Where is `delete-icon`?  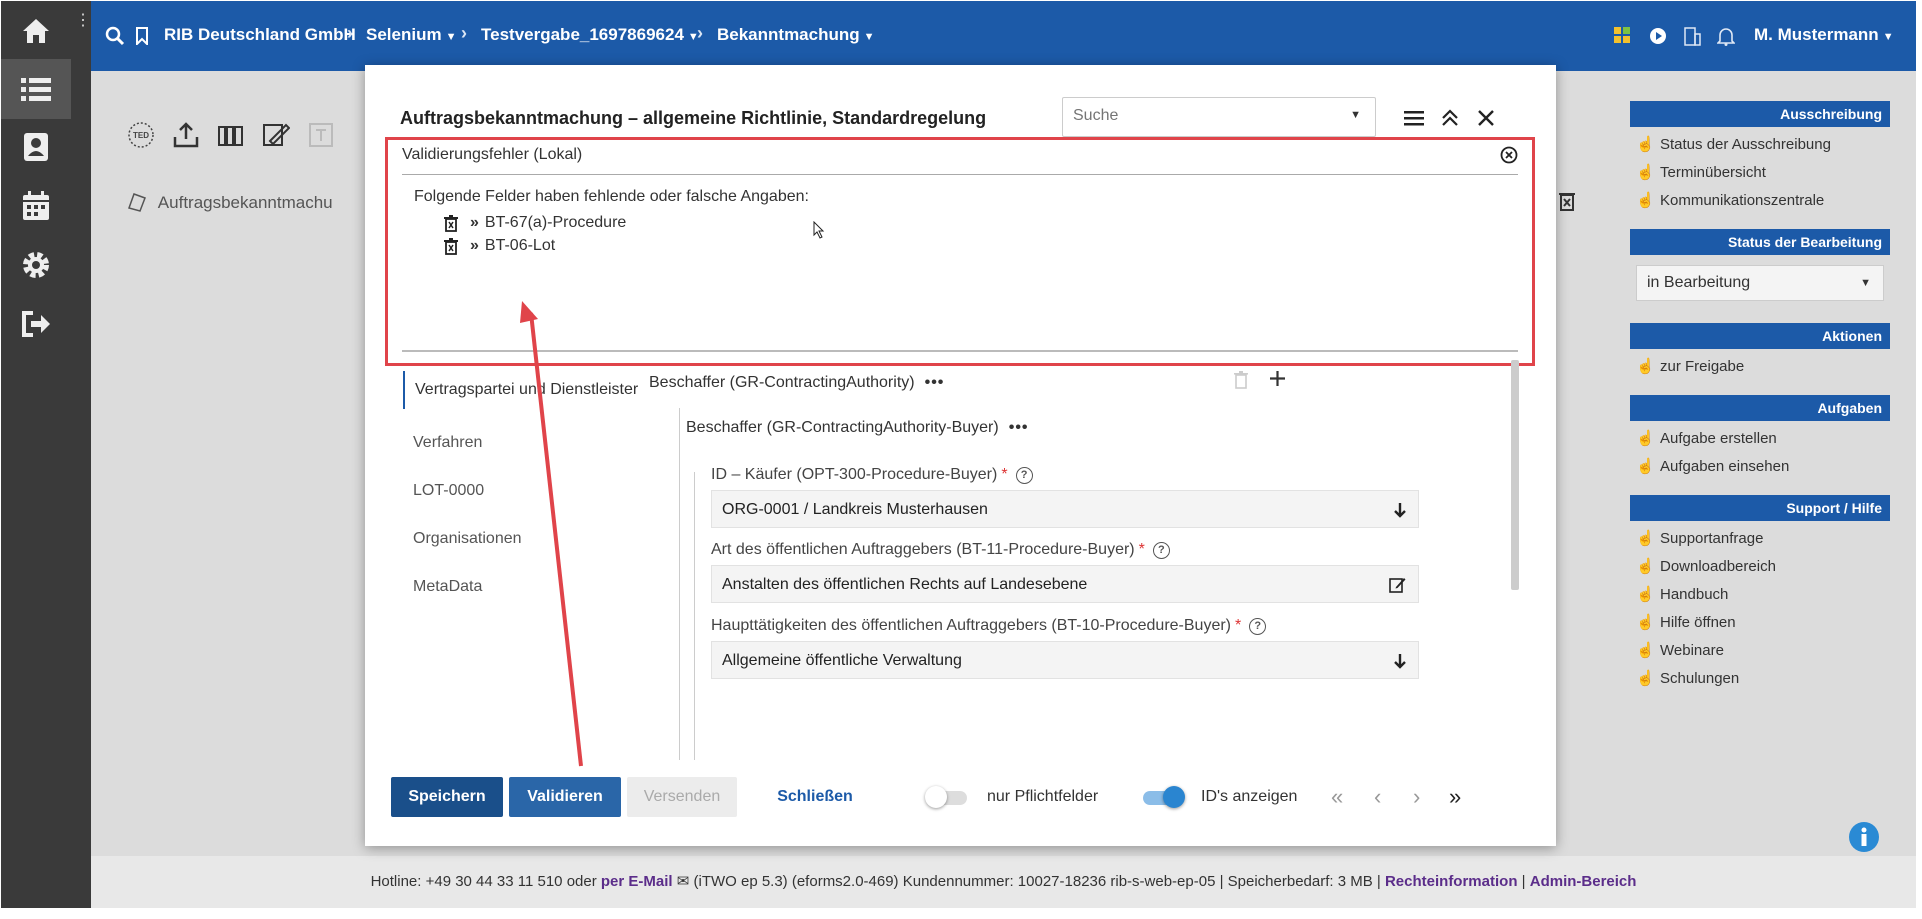
delete-icon is located at coordinates (1567, 201).